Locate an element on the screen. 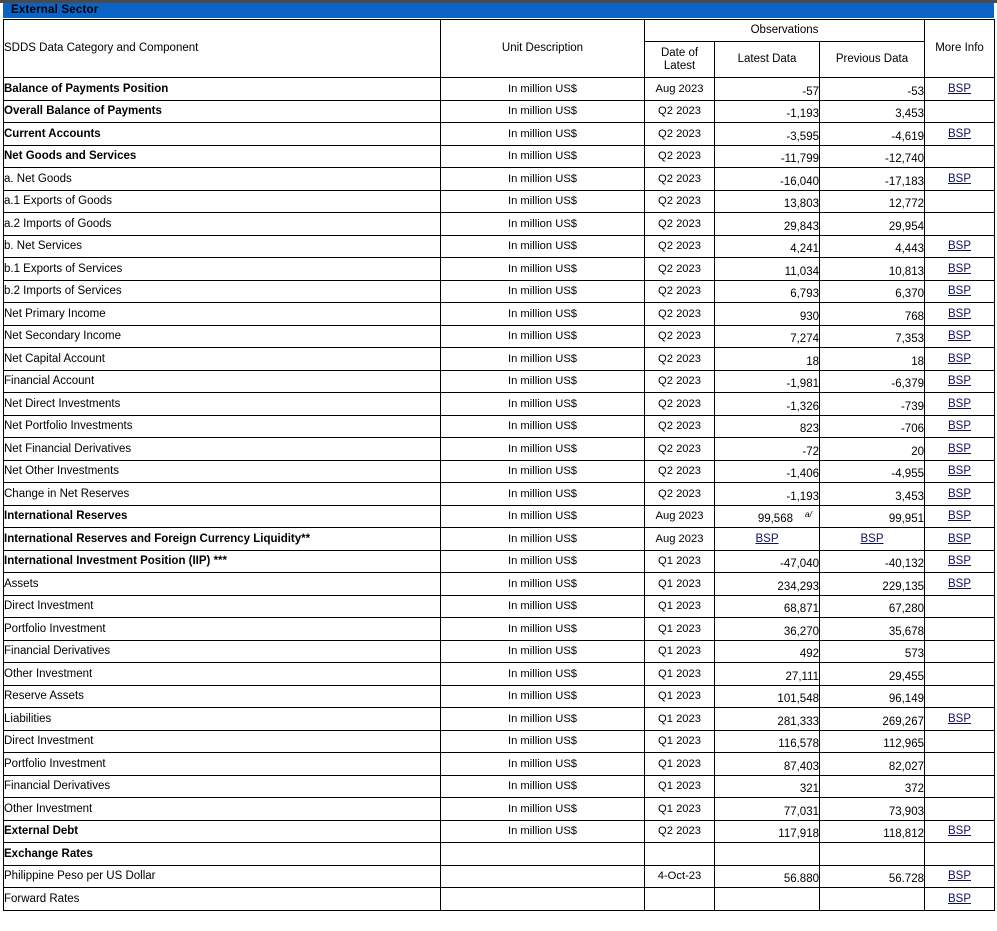 The height and width of the screenshot is (931, 997). row-label: a.1 Exports of Goods is located at coordinates (222, 201).